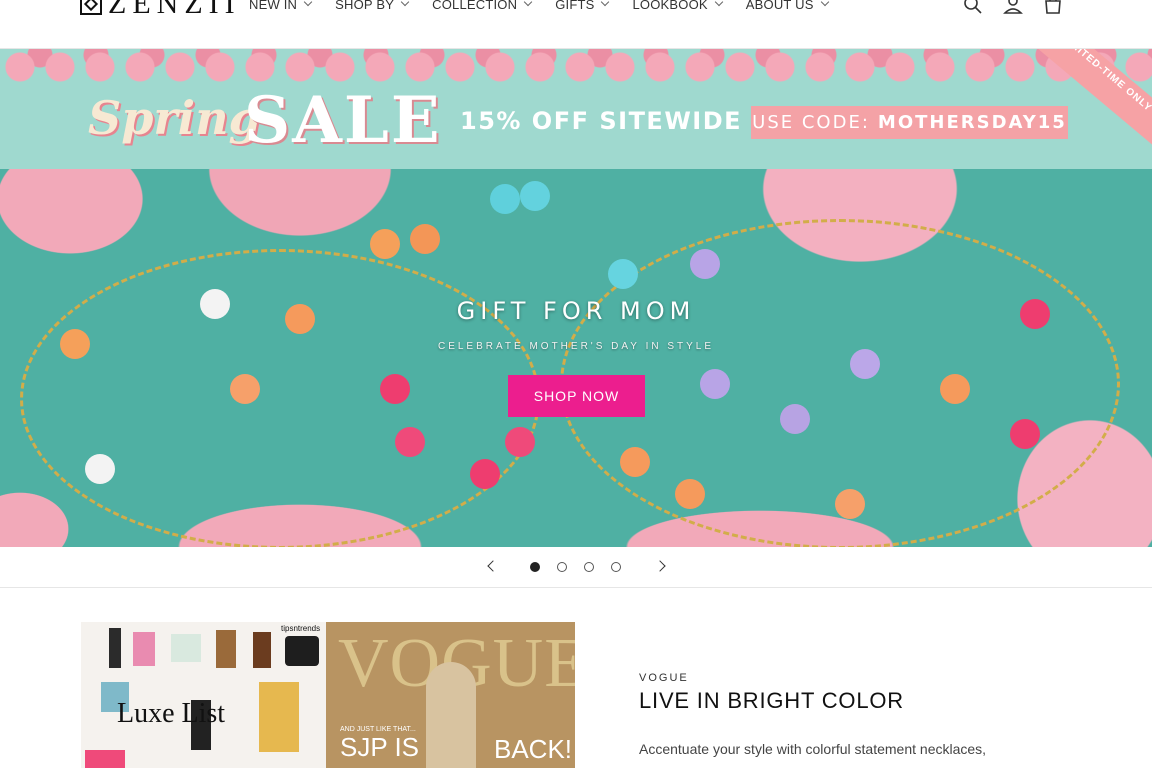 This screenshot has height=768, width=1152. What do you see at coordinates (601, 121) in the screenshot?
I see `sale-offer: 15% OFF SITEWIDE` at bounding box center [601, 121].